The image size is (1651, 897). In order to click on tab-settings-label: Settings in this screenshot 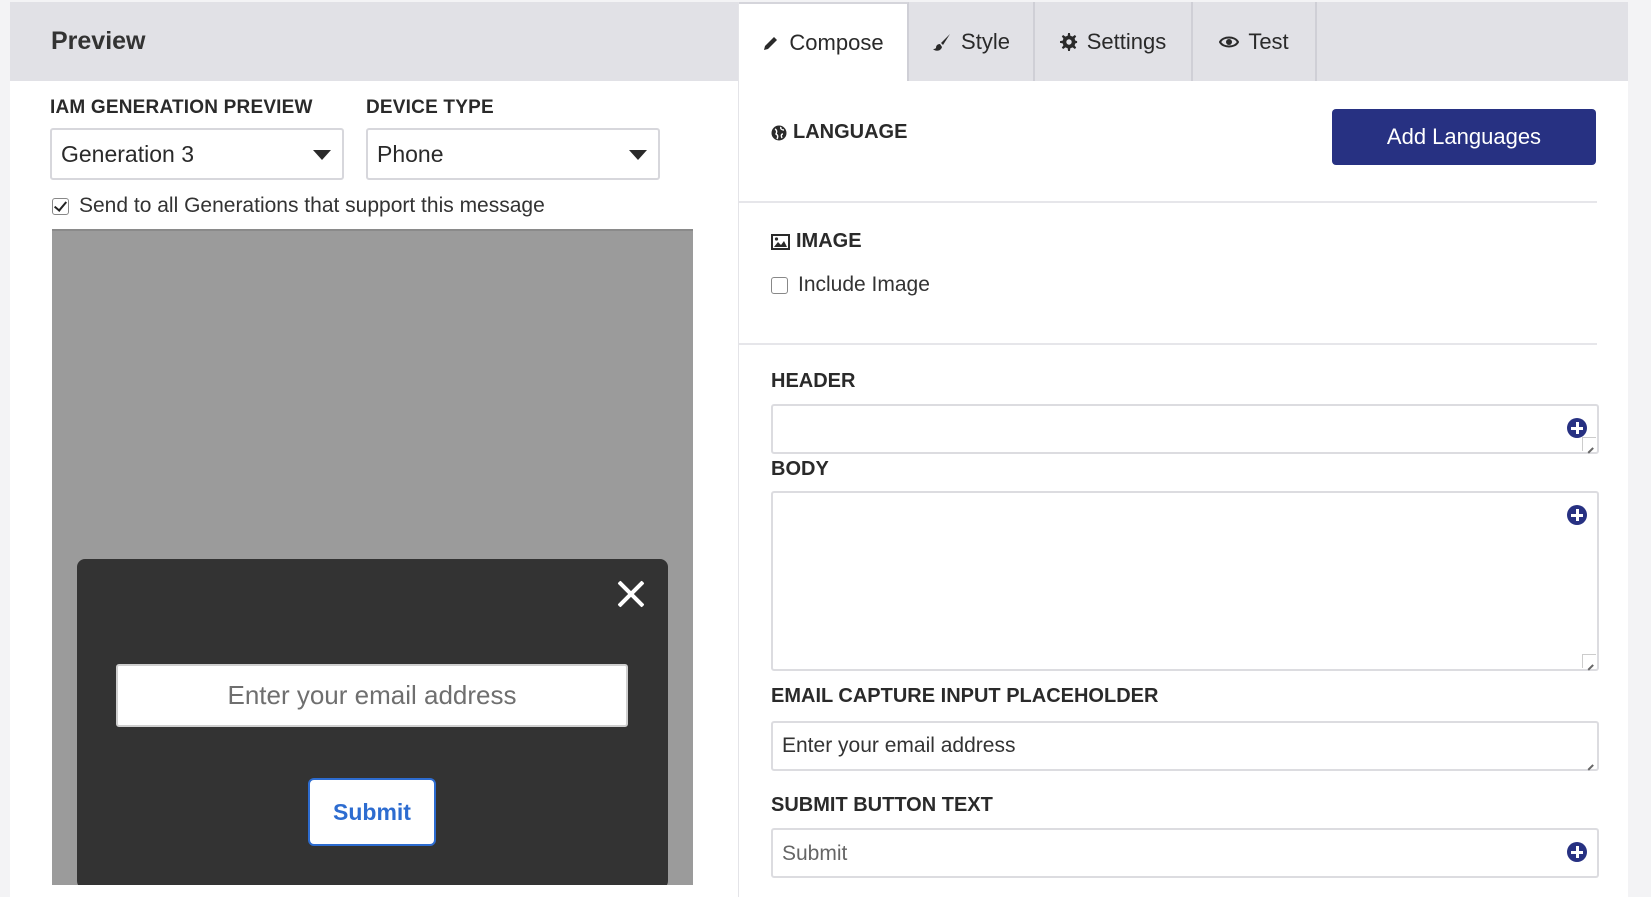, I will do `click(1126, 41)`.